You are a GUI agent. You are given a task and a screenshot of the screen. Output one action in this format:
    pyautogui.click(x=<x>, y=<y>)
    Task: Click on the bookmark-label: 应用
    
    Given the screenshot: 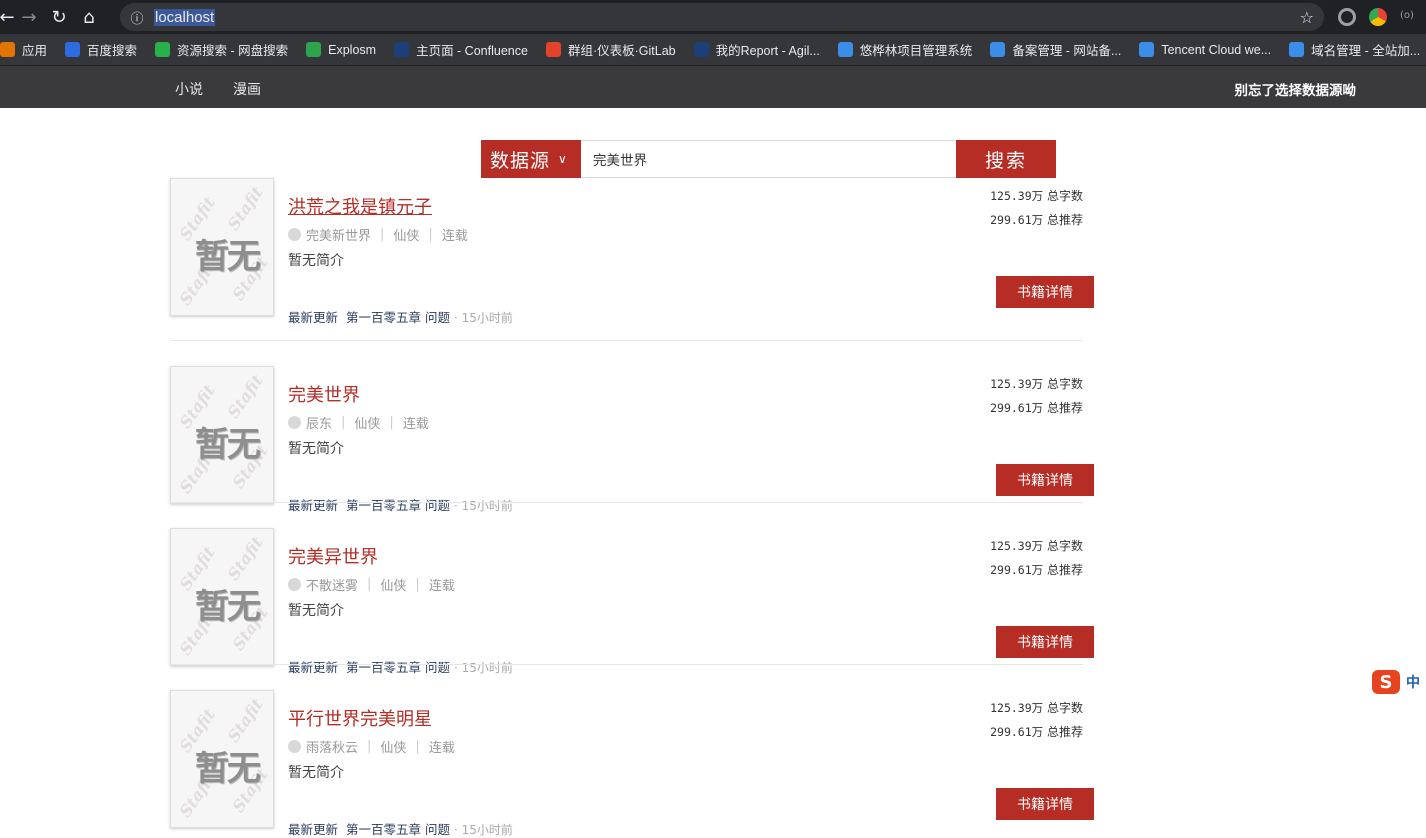 What is the action you would take?
    pyautogui.click(x=35, y=51)
    